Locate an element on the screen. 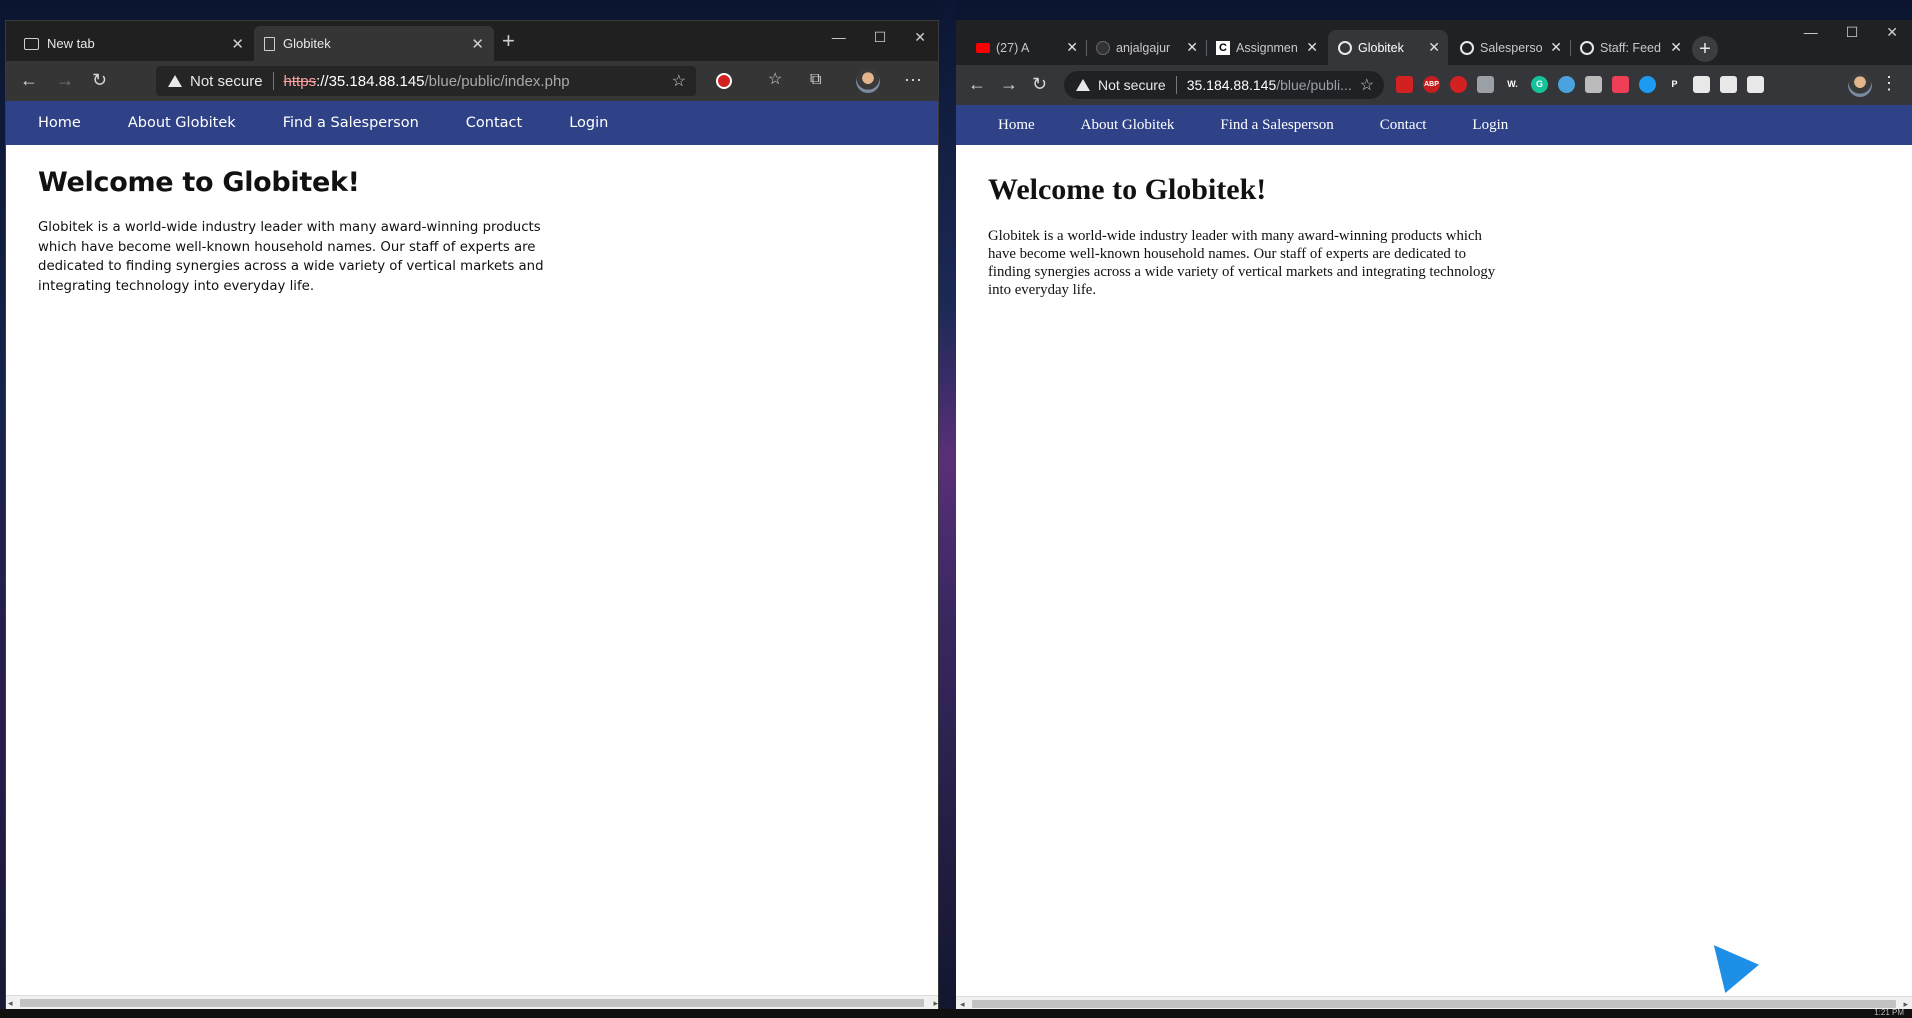  more-menu-icon: ⋮ is located at coordinates (1889, 83).